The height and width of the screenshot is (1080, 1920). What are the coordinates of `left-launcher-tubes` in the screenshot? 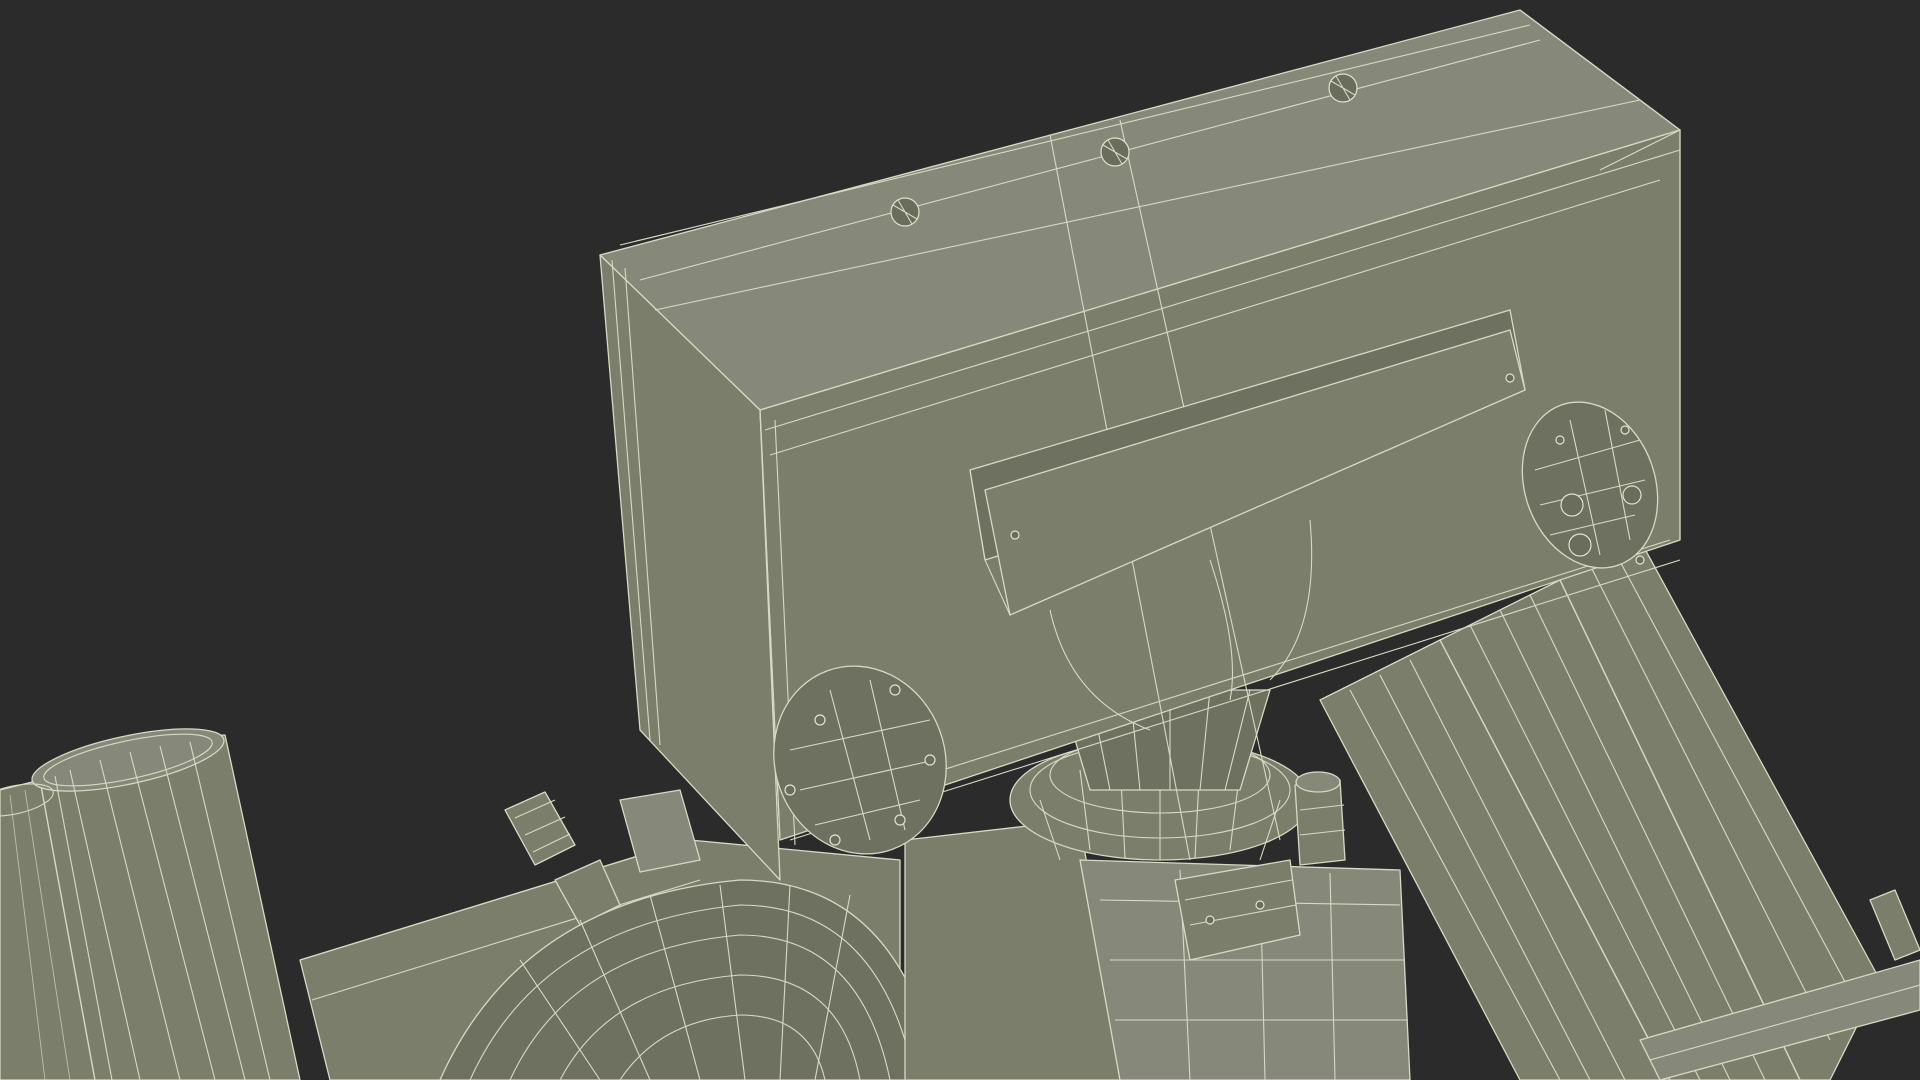 It's located at (150, 904).